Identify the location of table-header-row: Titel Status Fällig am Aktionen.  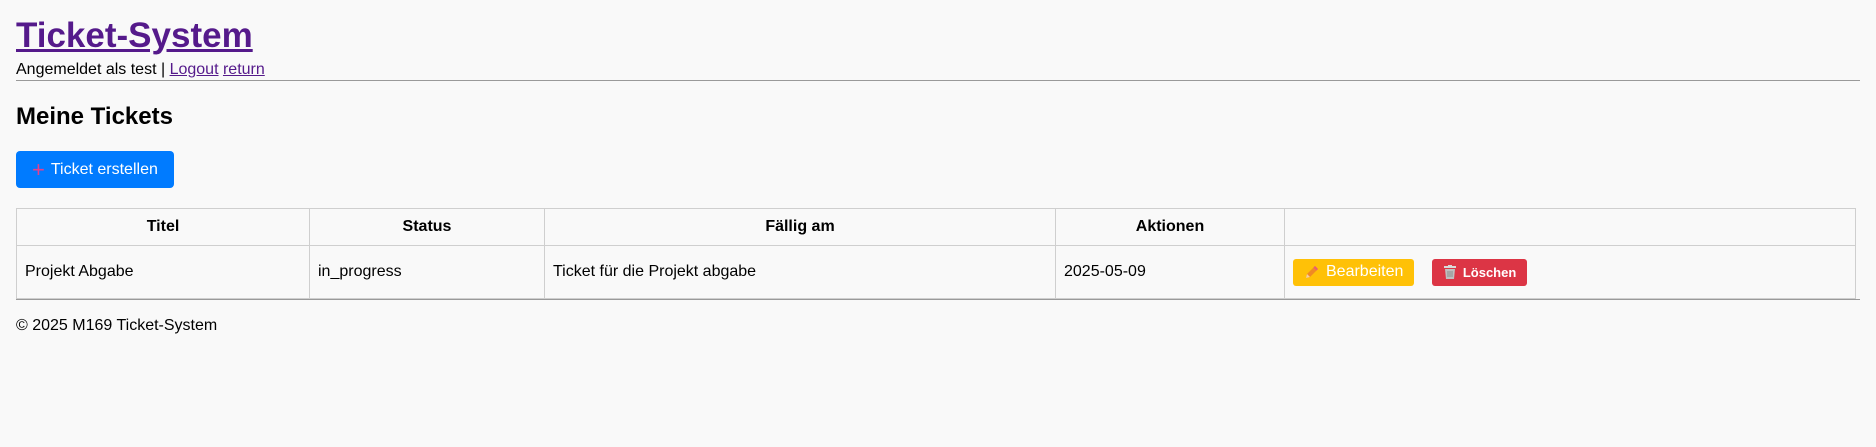
(936, 227).